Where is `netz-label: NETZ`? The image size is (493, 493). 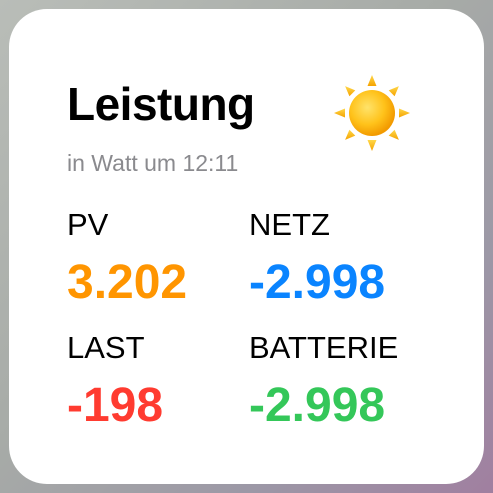
netz-label: NETZ is located at coordinates (289, 224).